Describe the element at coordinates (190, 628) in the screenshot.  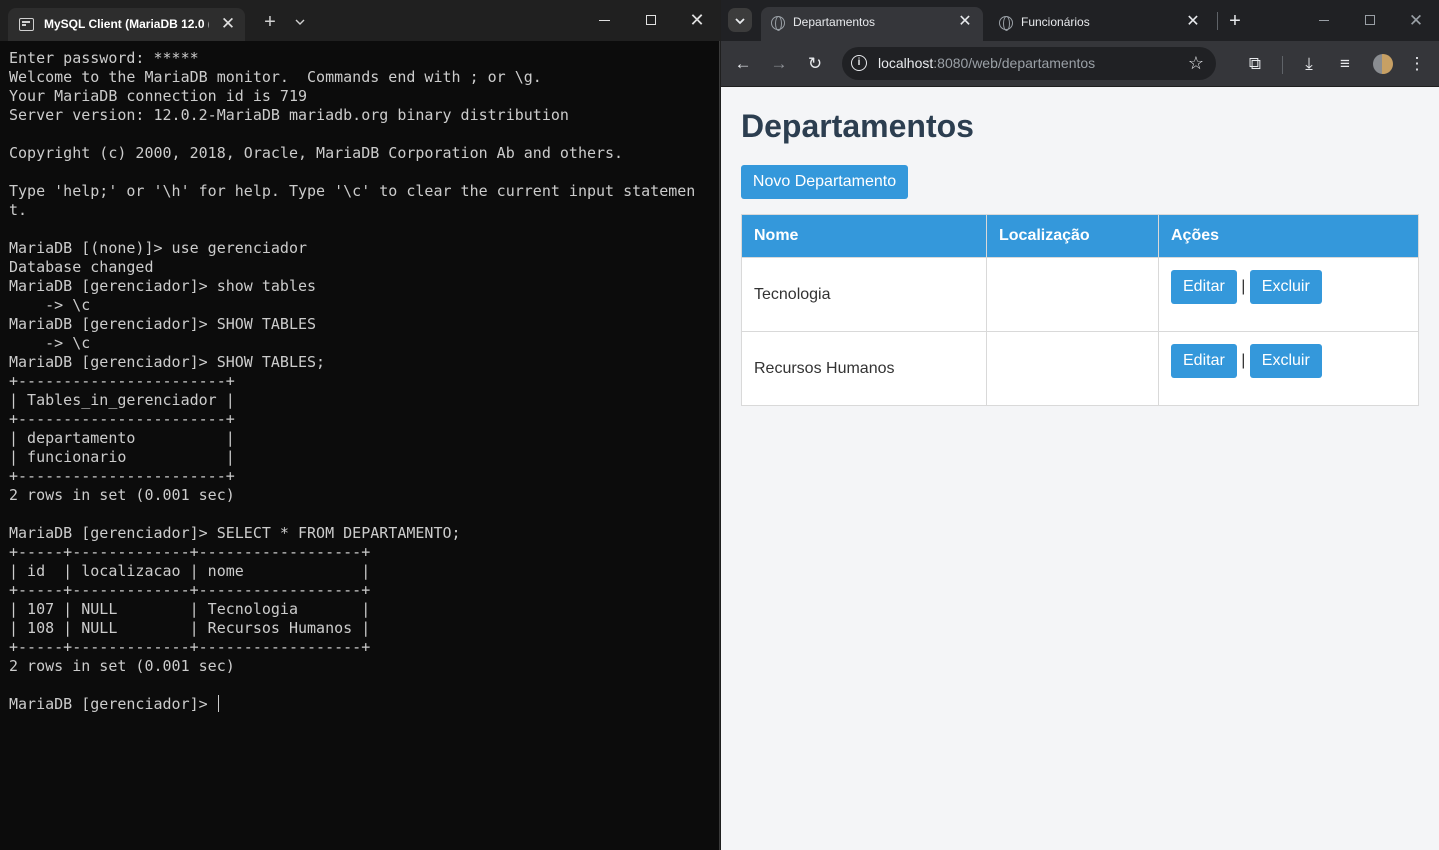
I see `terminal-line: | 108 | NULL | Recursos Humanos |` at that location.